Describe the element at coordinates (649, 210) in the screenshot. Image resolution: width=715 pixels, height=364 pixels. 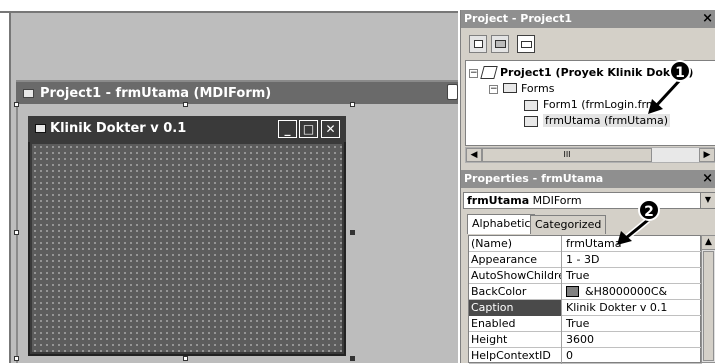
I see `callout-badge-2: 2` at that location.